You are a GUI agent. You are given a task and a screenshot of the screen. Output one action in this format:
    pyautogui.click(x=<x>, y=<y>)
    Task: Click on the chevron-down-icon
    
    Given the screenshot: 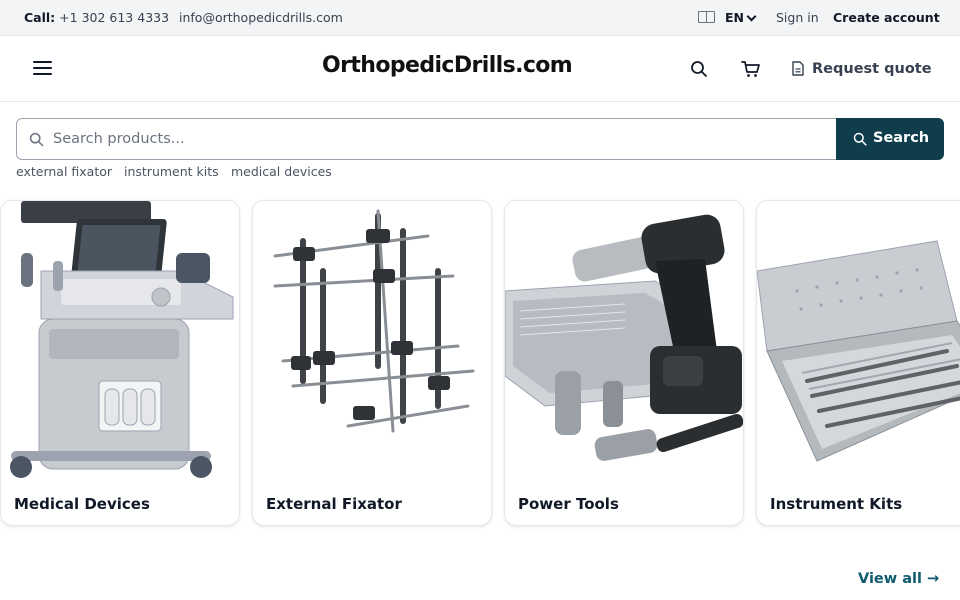 What is the action you would take?
    pyautogui.click(x=751, y=16)
    